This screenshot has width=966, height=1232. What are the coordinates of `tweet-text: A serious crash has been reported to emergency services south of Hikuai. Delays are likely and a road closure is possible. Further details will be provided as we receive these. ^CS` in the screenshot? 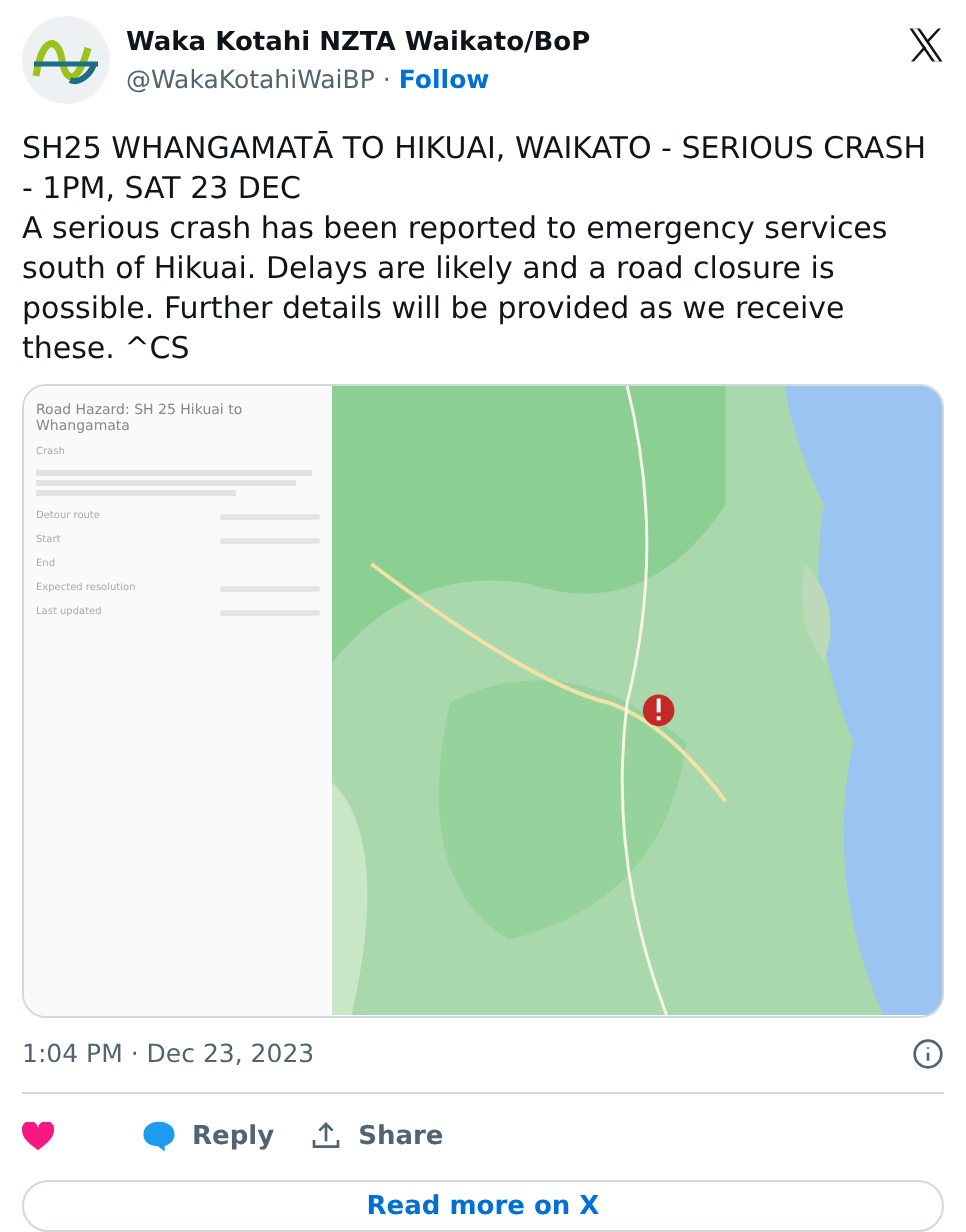 It's located at (456, 288).